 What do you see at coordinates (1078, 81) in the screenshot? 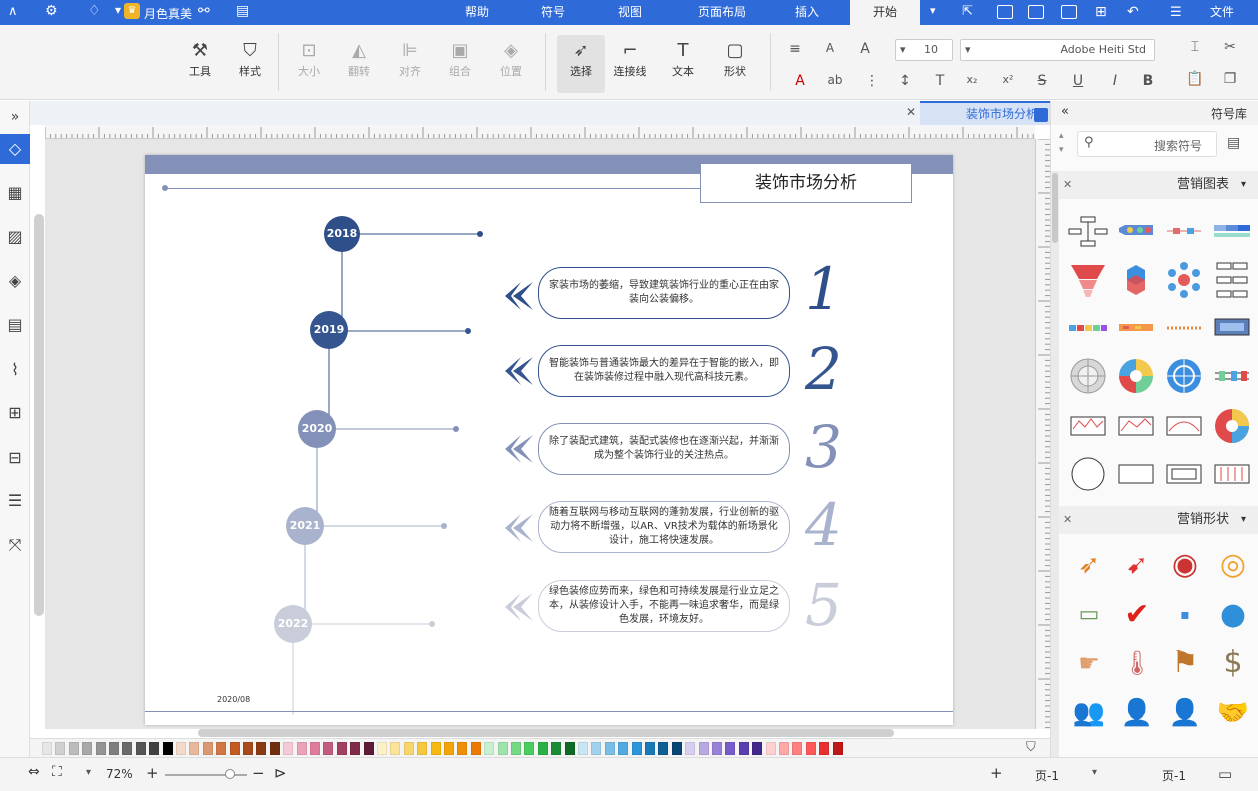
I see `underline-icon: U` at bounding box center [1078, 81].